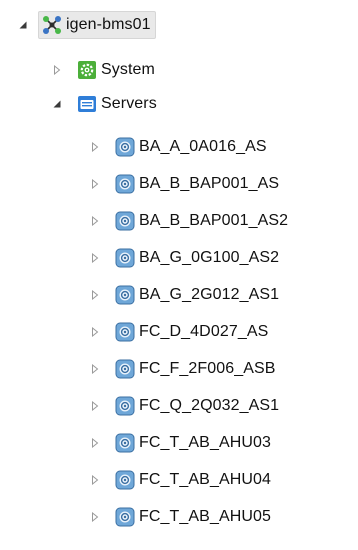  Describe the element at coordinates (87, 104) in the screenshot. I see `folder-icon` at that location.